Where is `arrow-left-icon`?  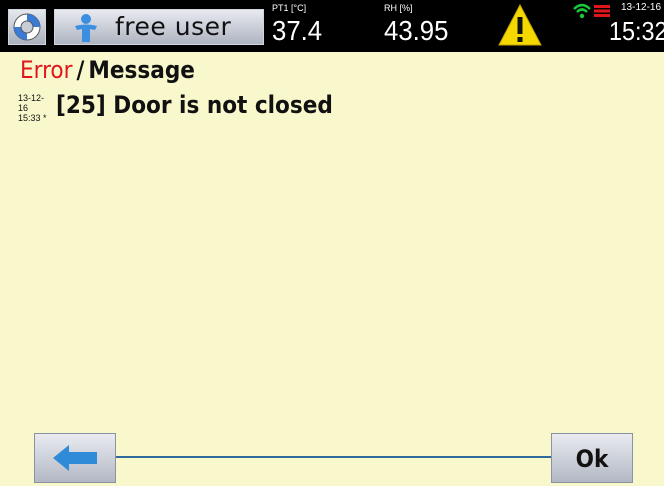 arrow-left-icon is located at coordinates (75, 458).